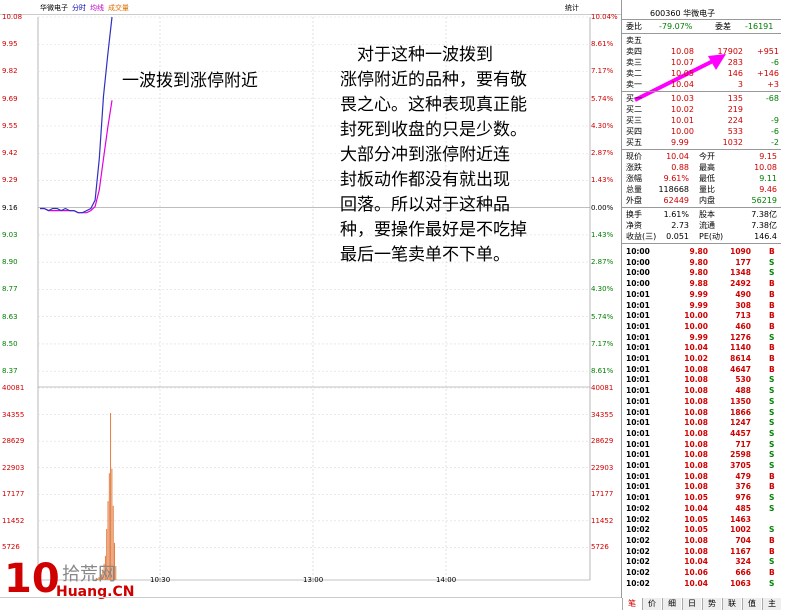  I want to click on stat-row: 涨幅 9.61% 最低 9.11, so click(701, 178).